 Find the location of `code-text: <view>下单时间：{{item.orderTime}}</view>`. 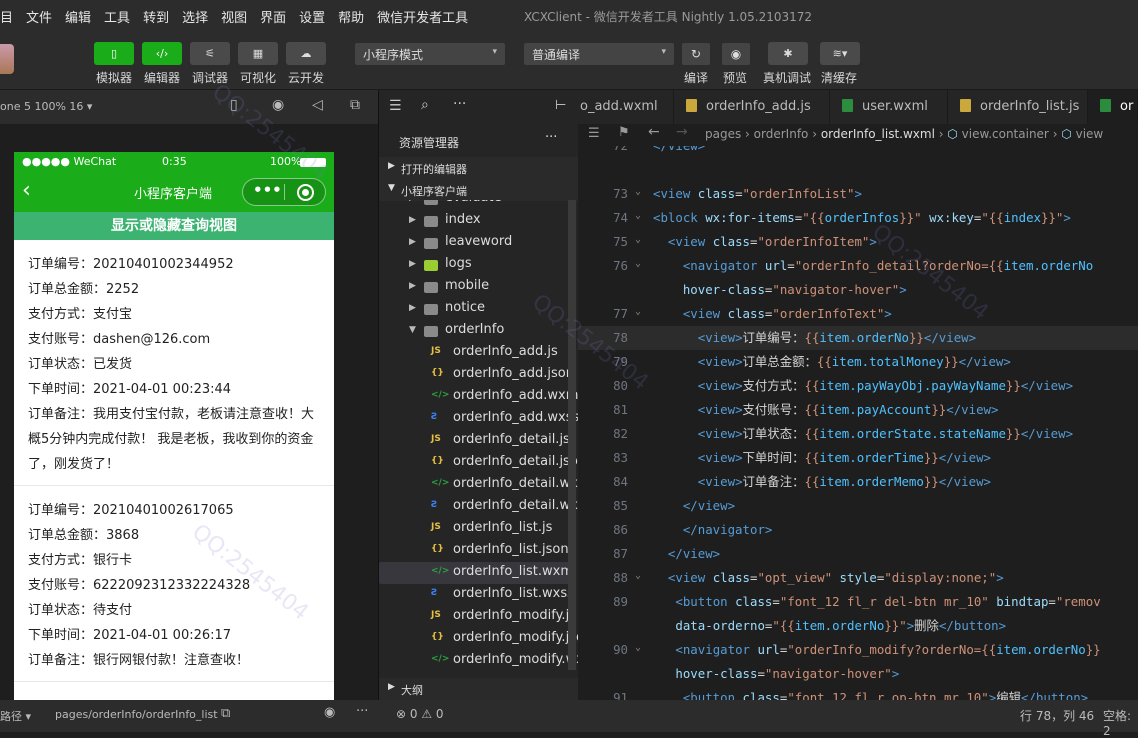

code-text: <view>下单时间：{{item.orderTime}}</view> is located at coordinates (822, 458).